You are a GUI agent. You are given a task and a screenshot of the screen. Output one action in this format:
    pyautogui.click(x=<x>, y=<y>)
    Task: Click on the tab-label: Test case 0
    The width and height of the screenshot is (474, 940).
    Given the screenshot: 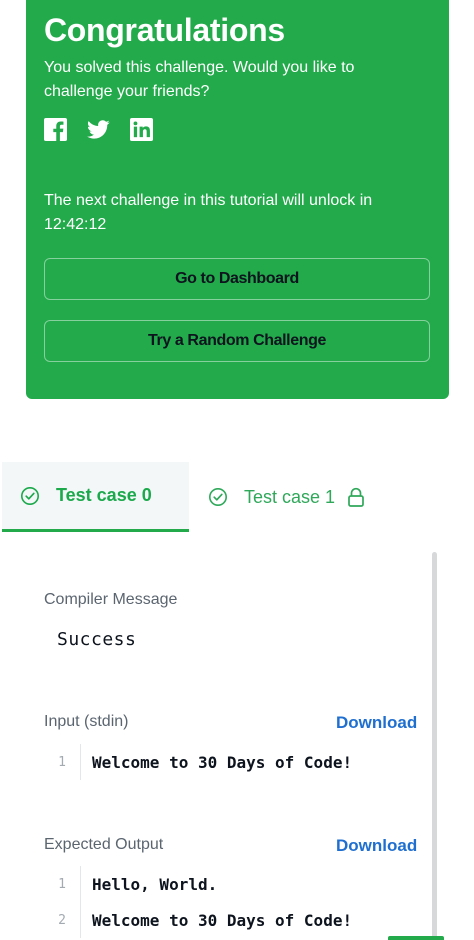 What is the action you would take?
    pyautogui.click(x=104, y=495)
    